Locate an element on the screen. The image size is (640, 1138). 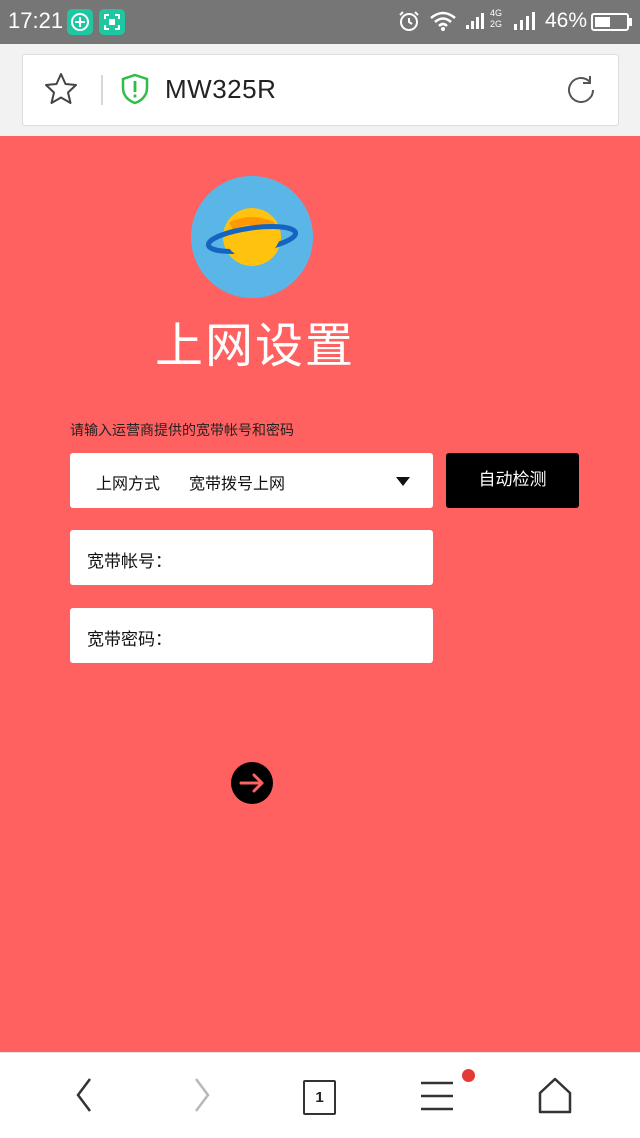
connection-type-select: 上网方式 宽带拨号上网 is located at coordinates (251, 480).